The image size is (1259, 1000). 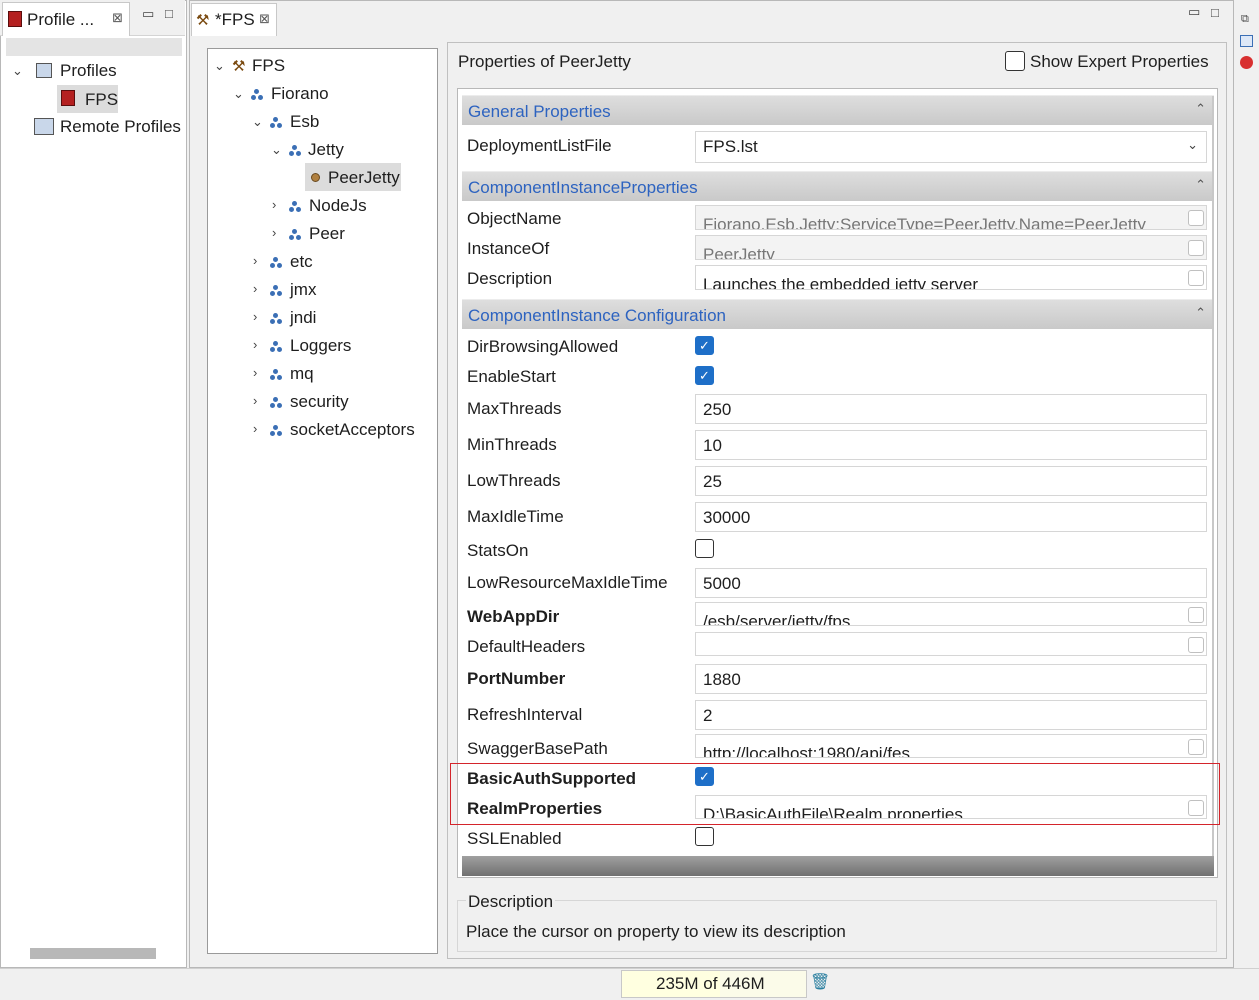 What do you see at coordinates (326, 94) in the screenshot?
I see `tree-item-fiorano: ⌄ Fiorano` at bounding box center [326, 94].